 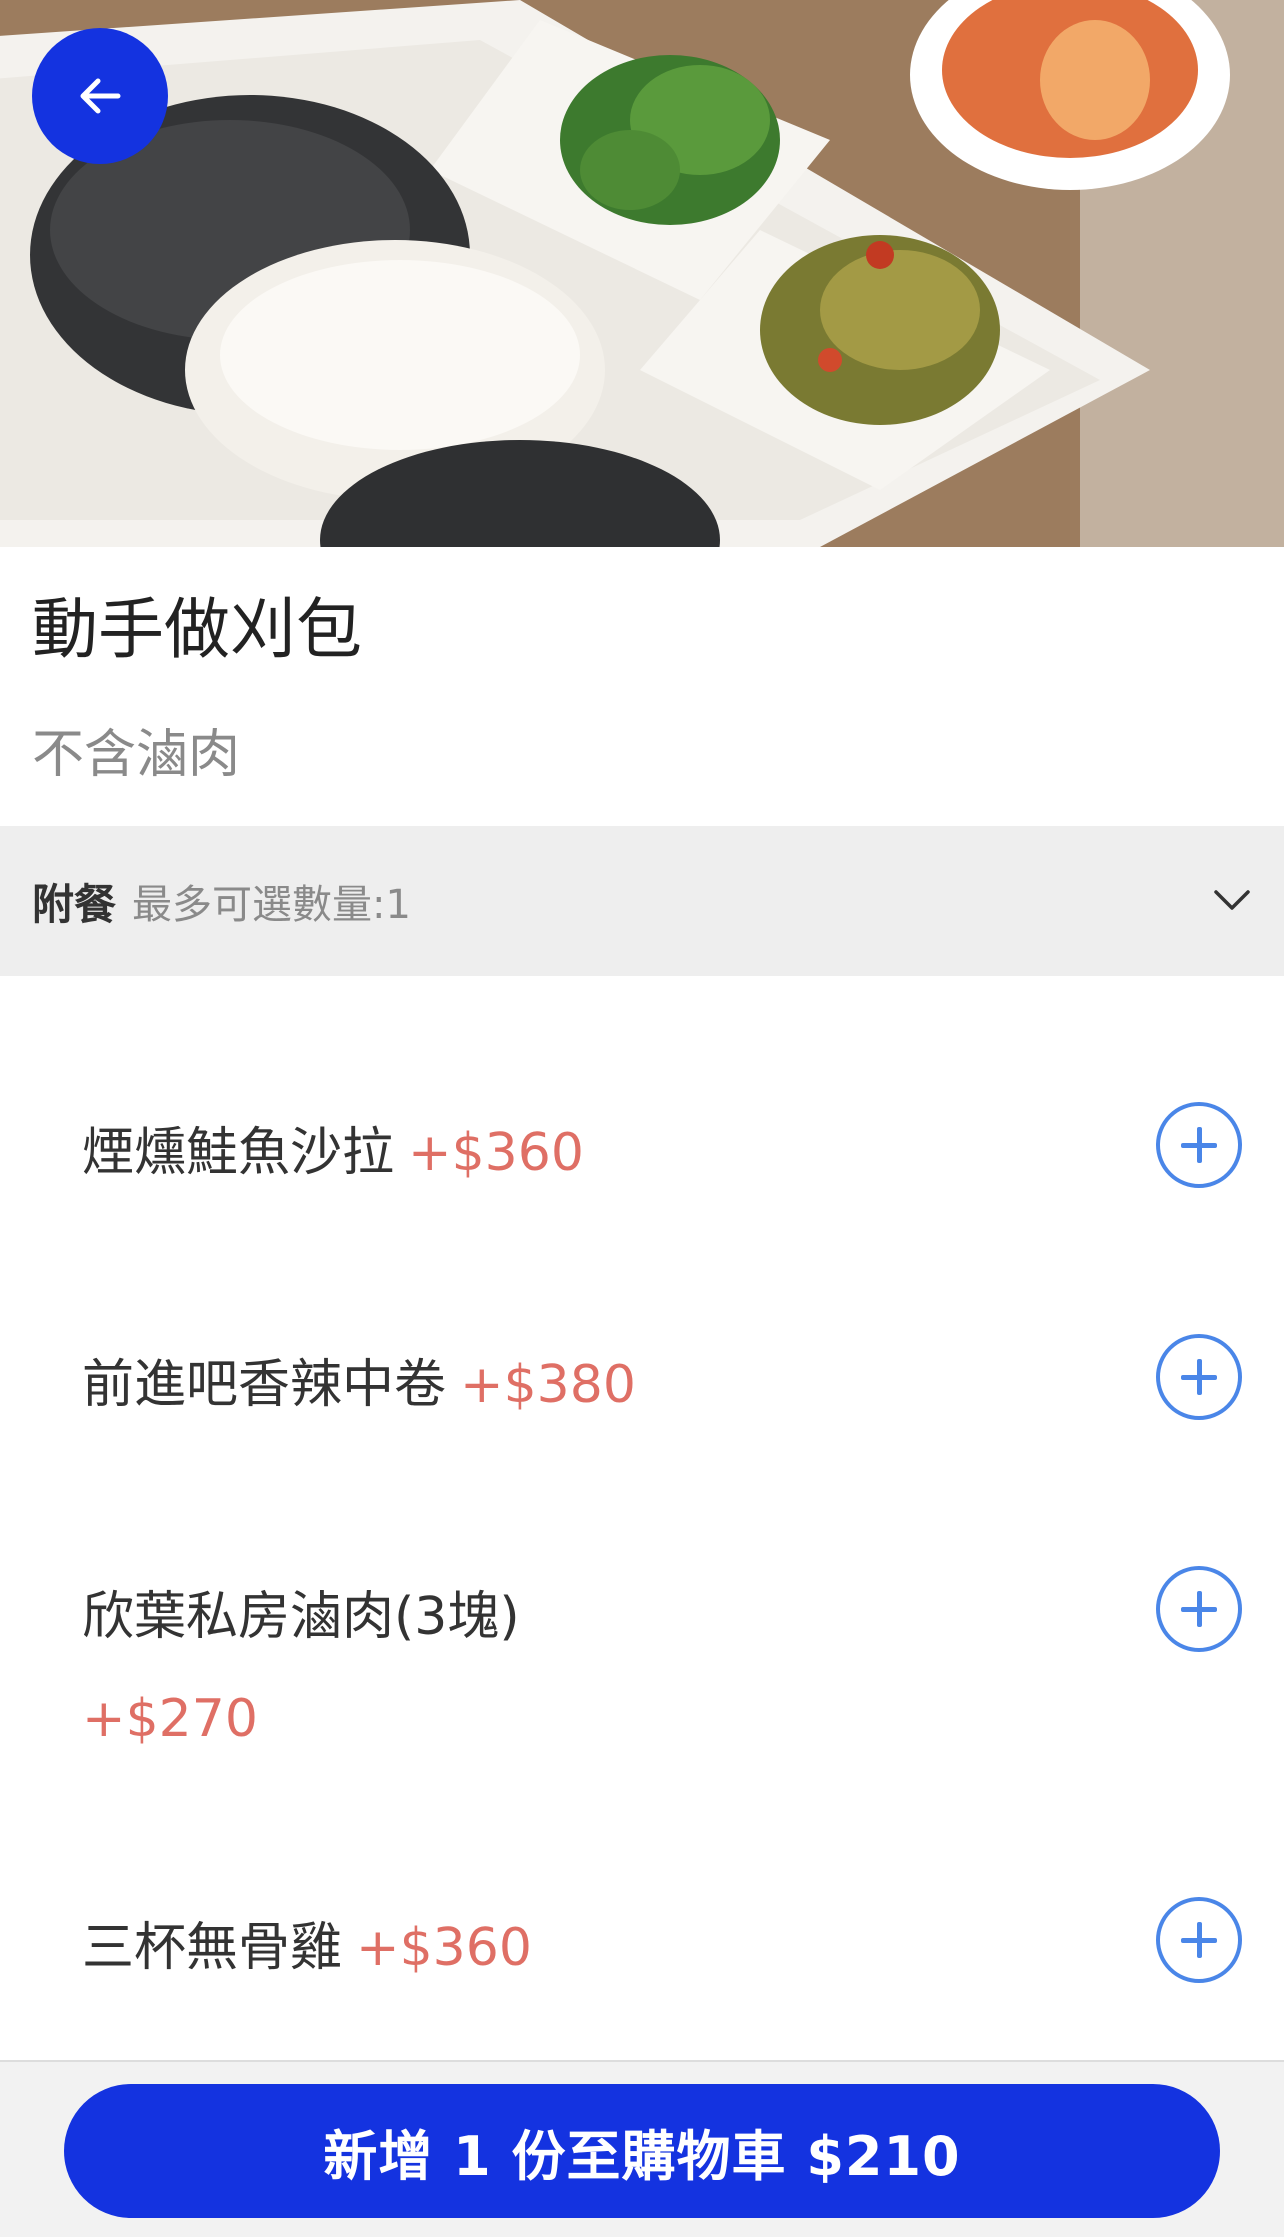 What do you see at coordinates (642, 2151) in the screenshot?
I see `add-to-cart-button: 新增 1 份至購物車 $210` at bounding box center [642, 2151].